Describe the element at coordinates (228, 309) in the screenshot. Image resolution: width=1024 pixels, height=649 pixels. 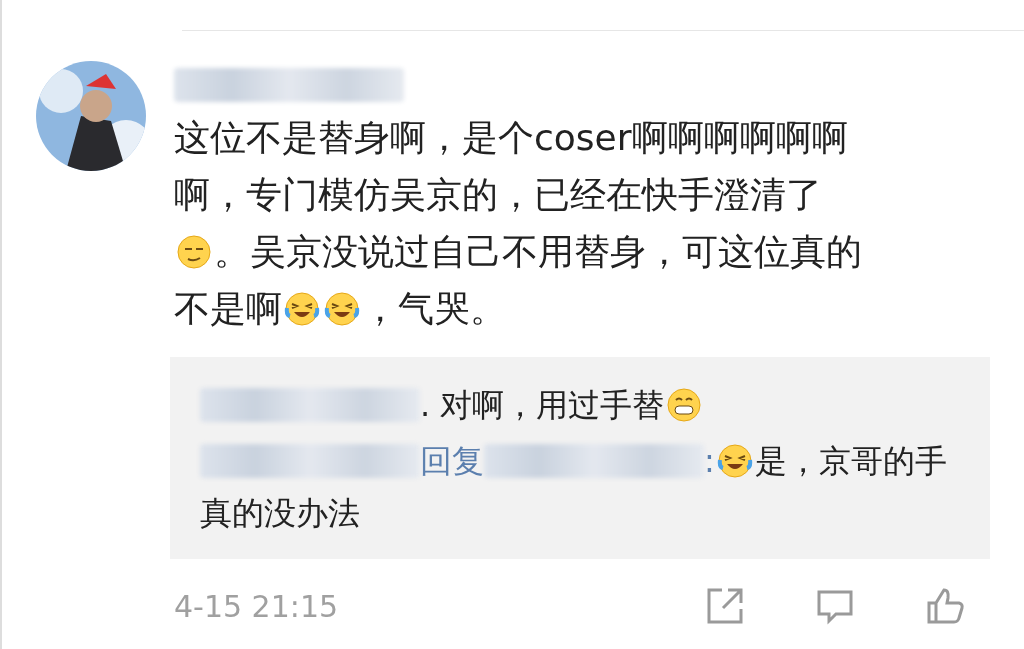
I see `comment-text: 不是啊` at that location.